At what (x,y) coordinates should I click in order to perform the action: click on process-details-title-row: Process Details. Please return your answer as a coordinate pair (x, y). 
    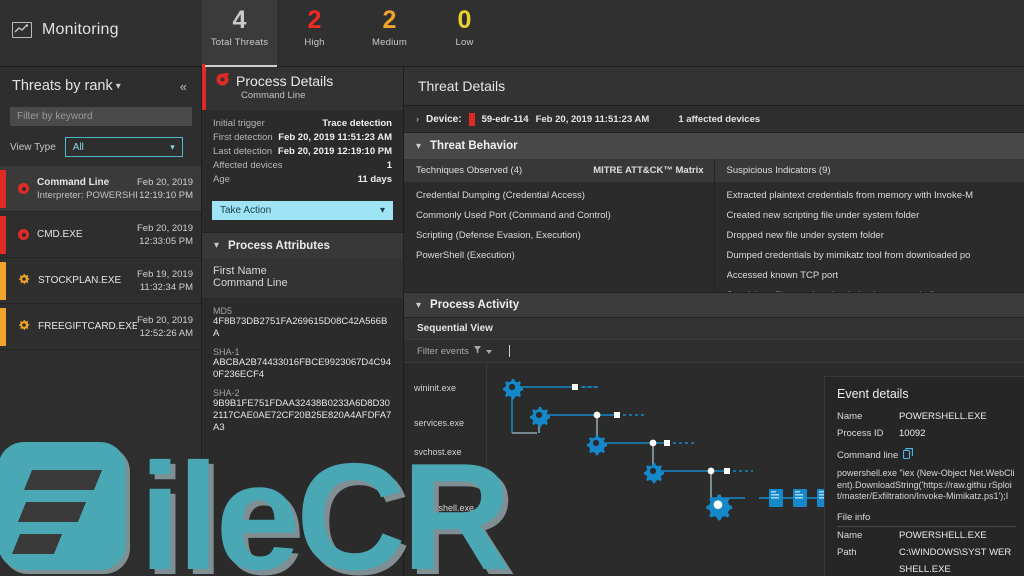
    Looking at the image, I should click on (309, 81).